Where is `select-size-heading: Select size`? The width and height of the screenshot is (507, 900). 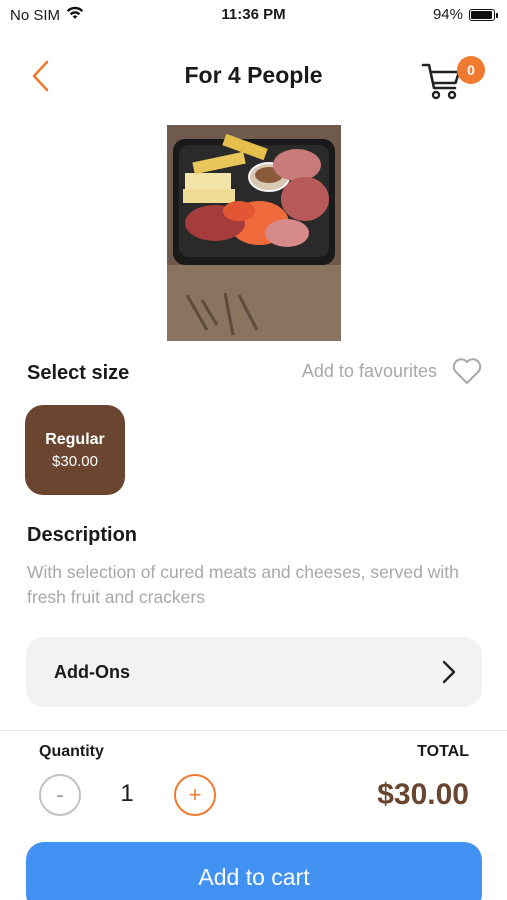
select-size-heading: Select size is located at coordinates (78, 373).